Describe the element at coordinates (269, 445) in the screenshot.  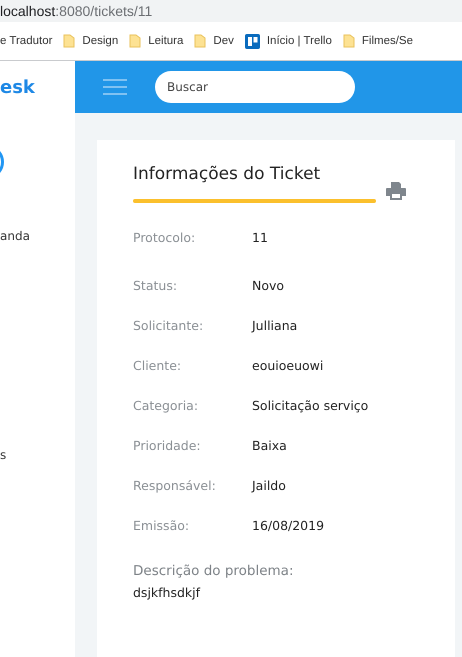
I see `field-value: Baixa` at that location.